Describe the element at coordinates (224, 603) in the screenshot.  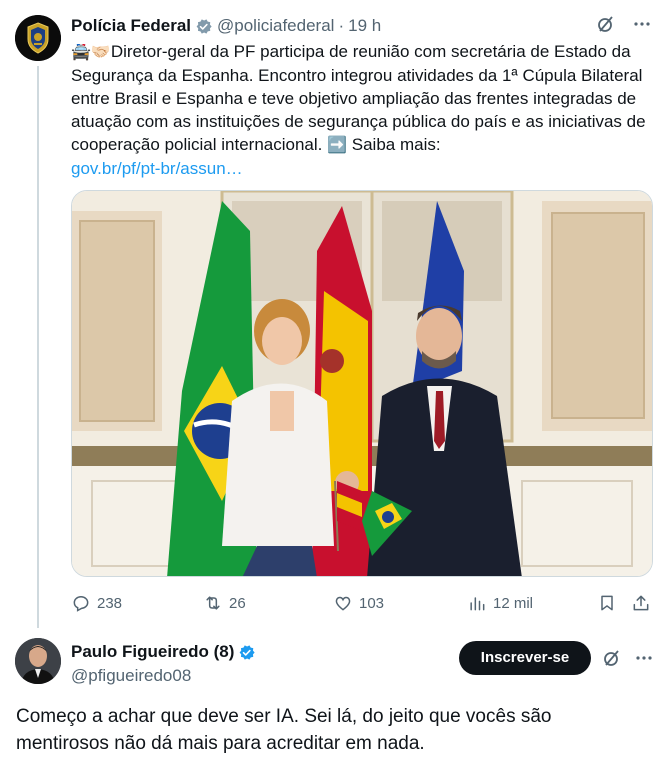
I see `repost-button: 26` at that location.